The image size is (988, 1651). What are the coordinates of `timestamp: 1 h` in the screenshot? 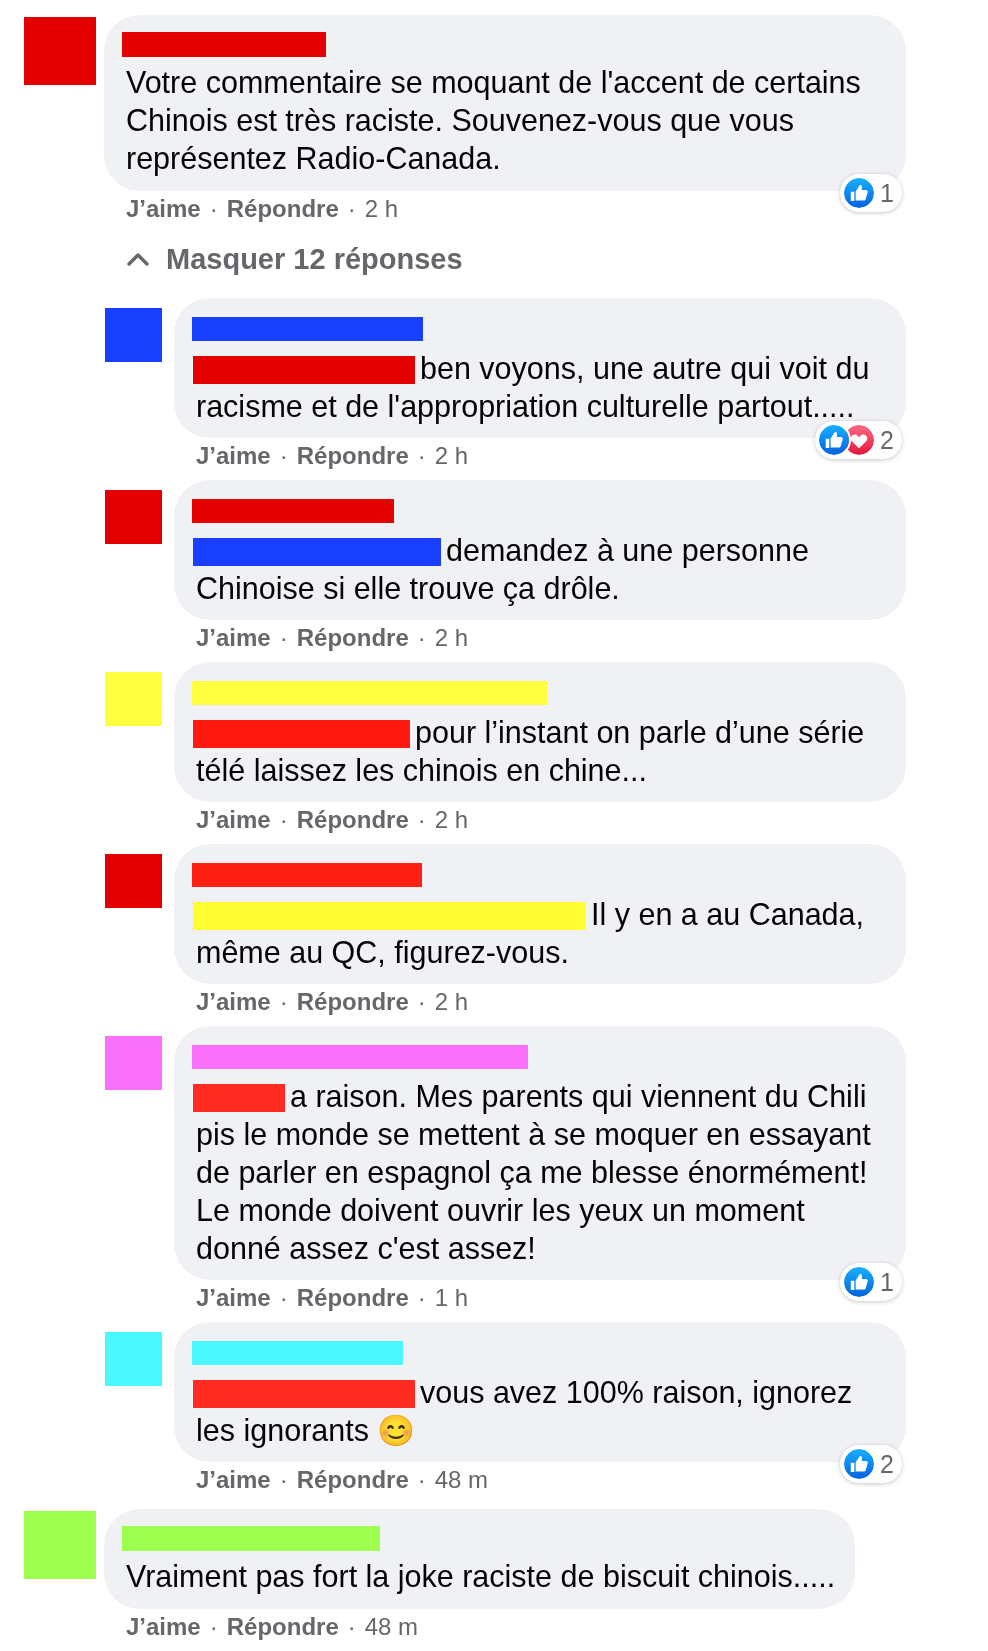 It's located at (451, 1297).